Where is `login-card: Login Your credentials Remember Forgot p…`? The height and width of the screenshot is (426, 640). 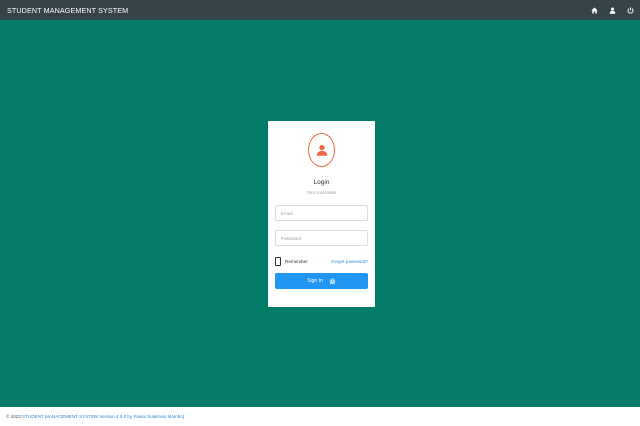 login-card: Login Your credentials Remember Forgot p… is located at coordinates (321, 214).